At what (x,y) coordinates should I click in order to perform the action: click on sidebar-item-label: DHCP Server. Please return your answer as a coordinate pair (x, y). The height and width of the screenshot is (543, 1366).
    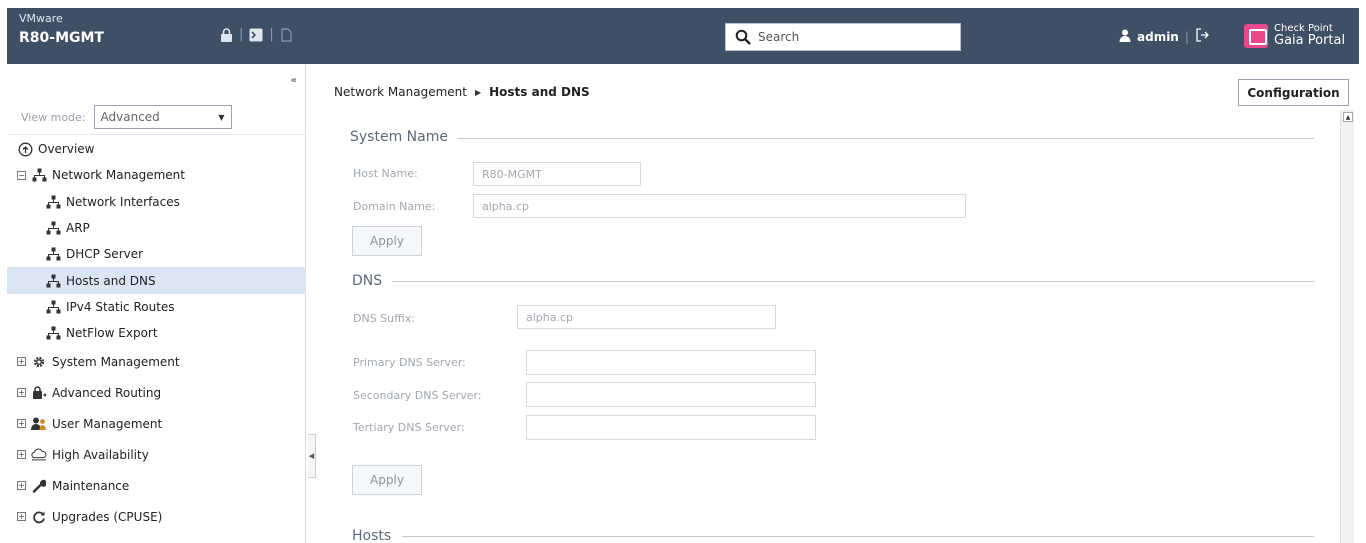
    Looking at the image, I should click on (105, 254).